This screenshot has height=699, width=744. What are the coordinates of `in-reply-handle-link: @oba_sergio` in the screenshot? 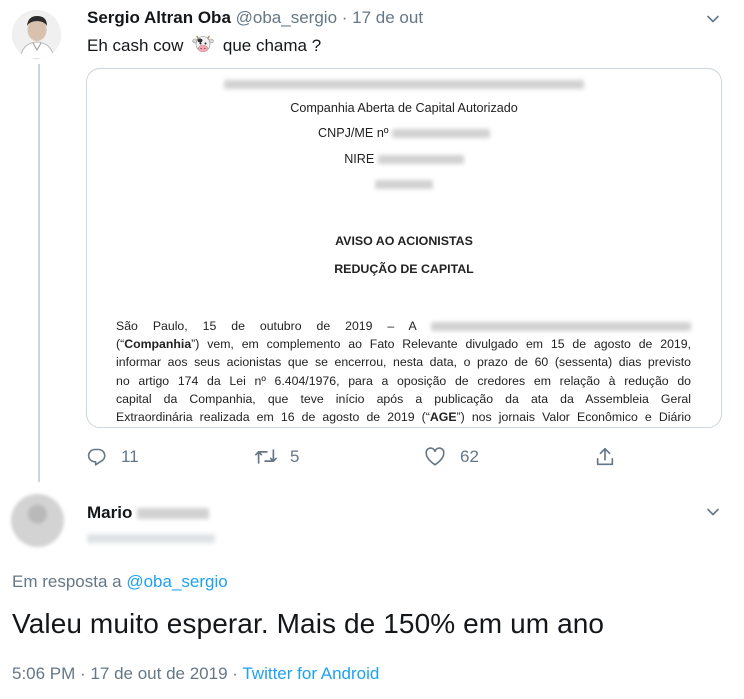 It's located at (176, 581).